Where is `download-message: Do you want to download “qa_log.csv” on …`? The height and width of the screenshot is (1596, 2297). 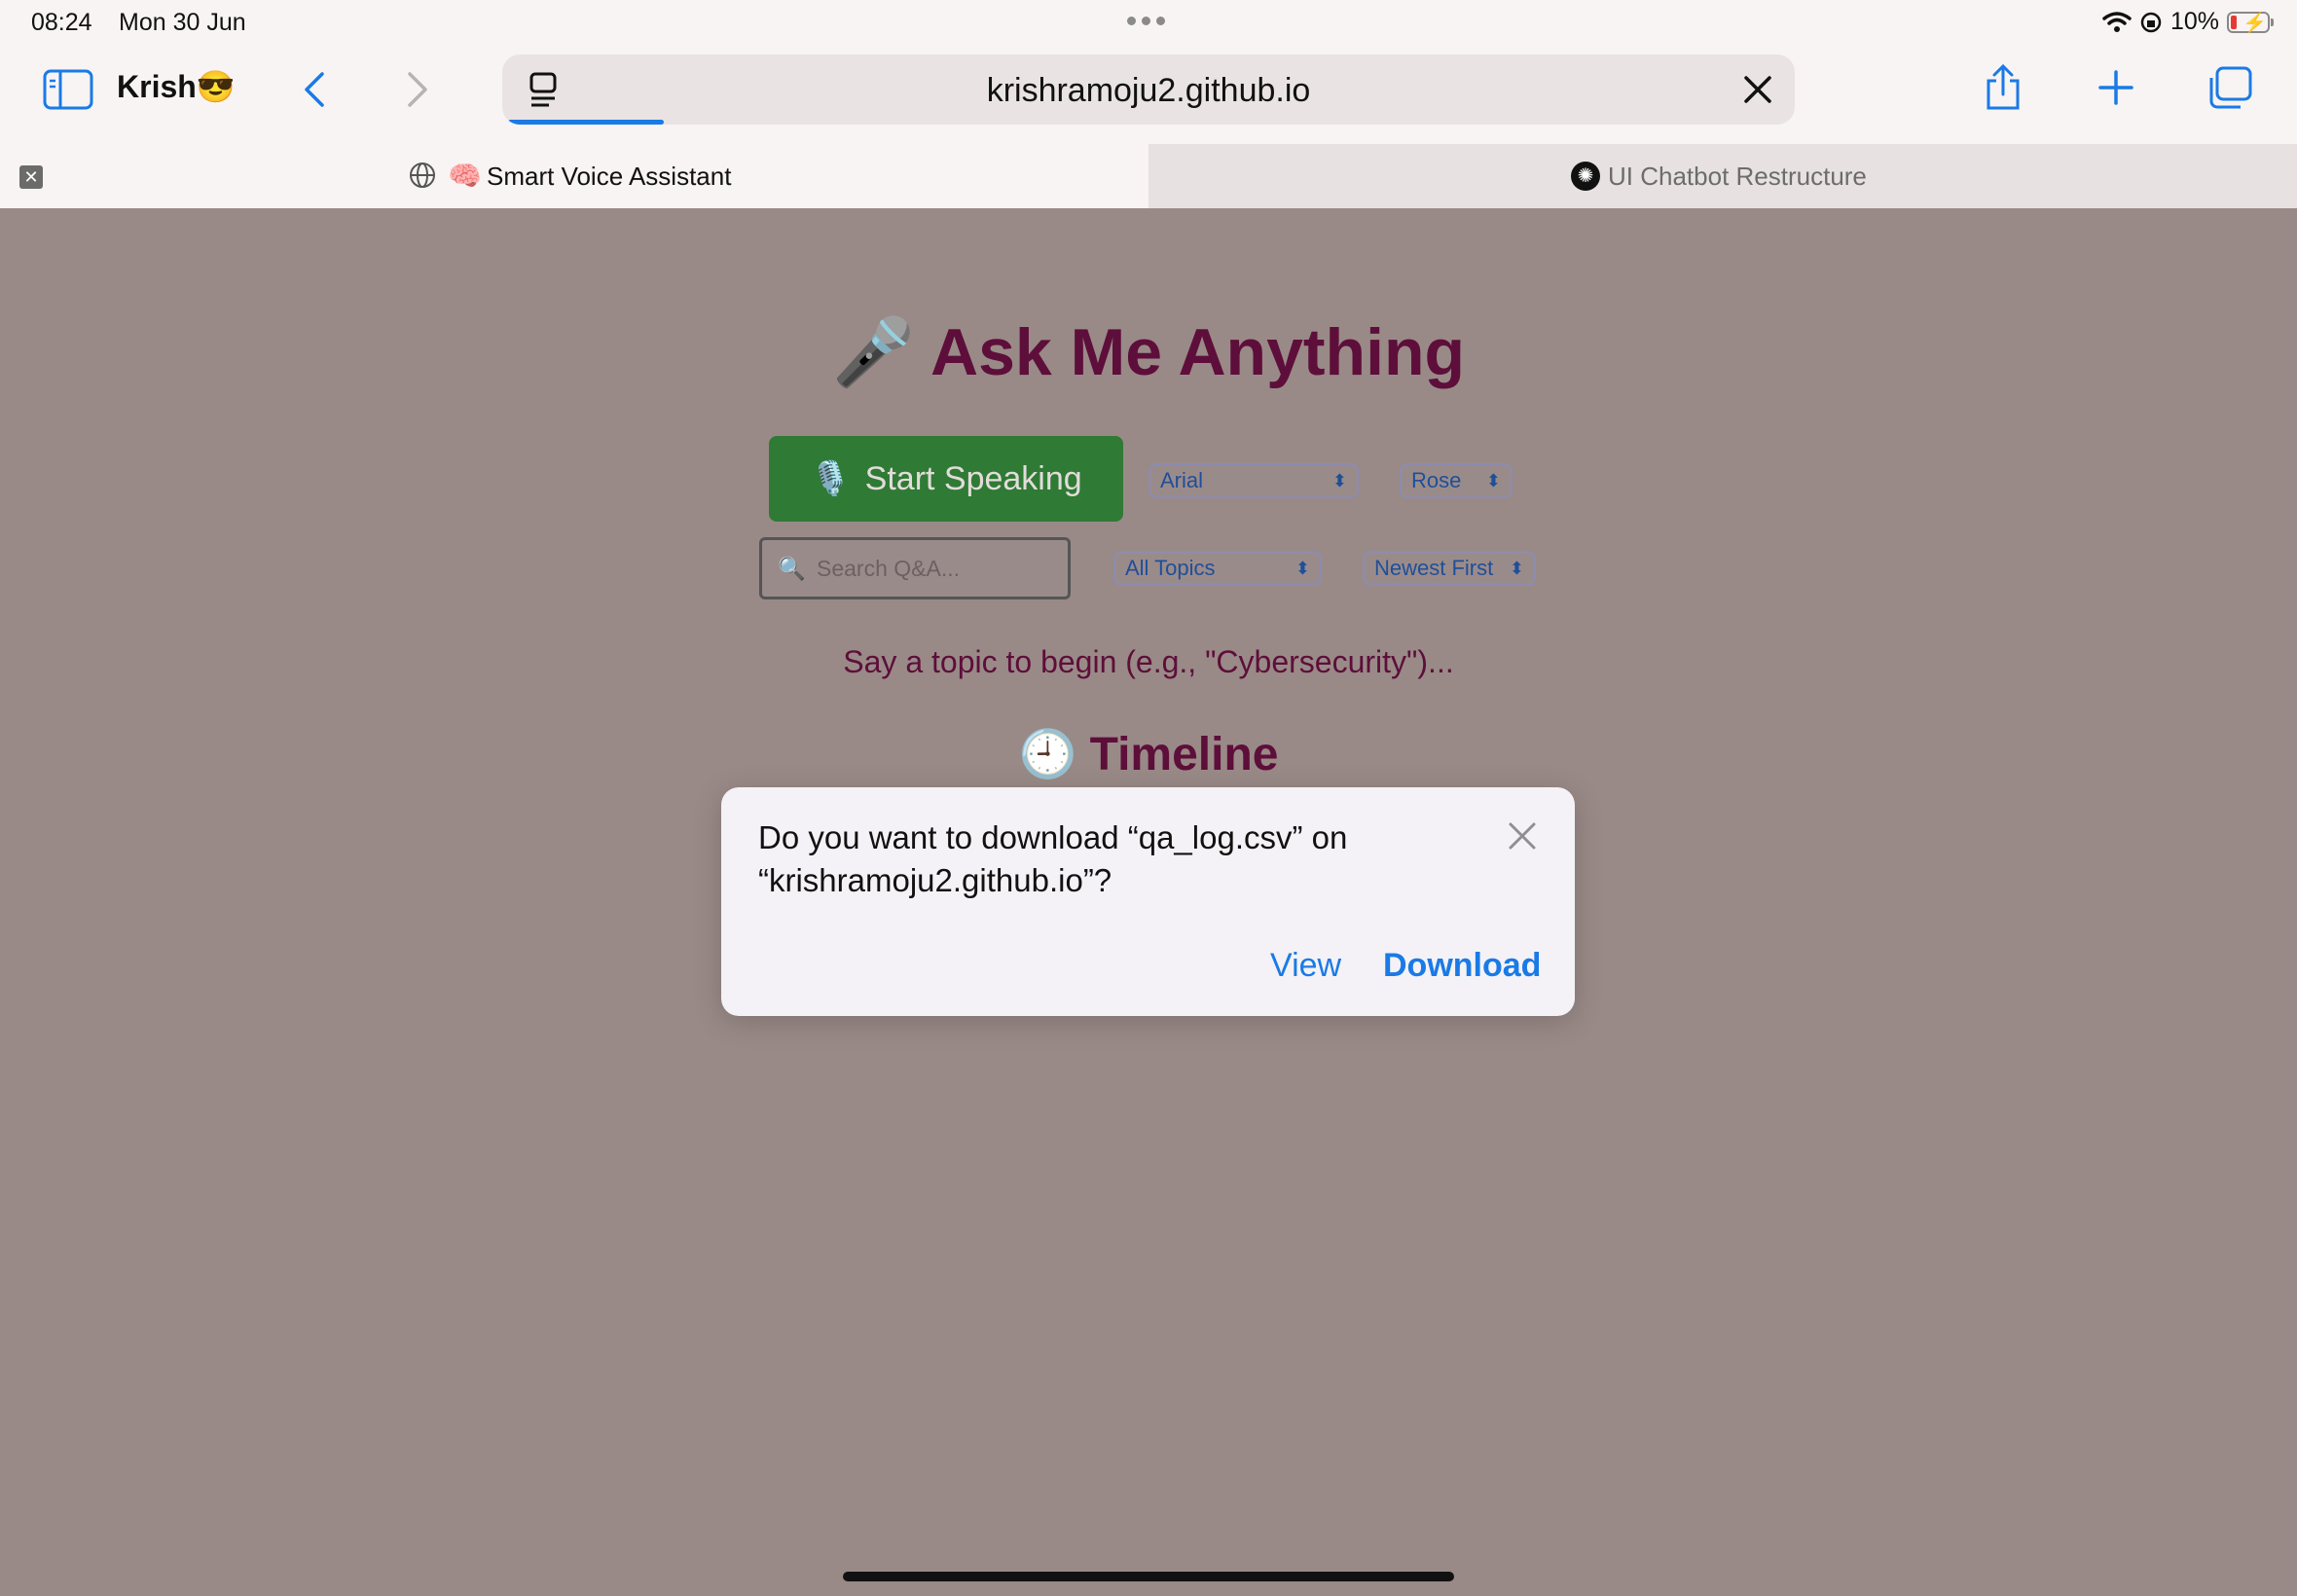
download-message: Do you want to download “qa_log.csv” on … is located at coordinates (1053, 858).